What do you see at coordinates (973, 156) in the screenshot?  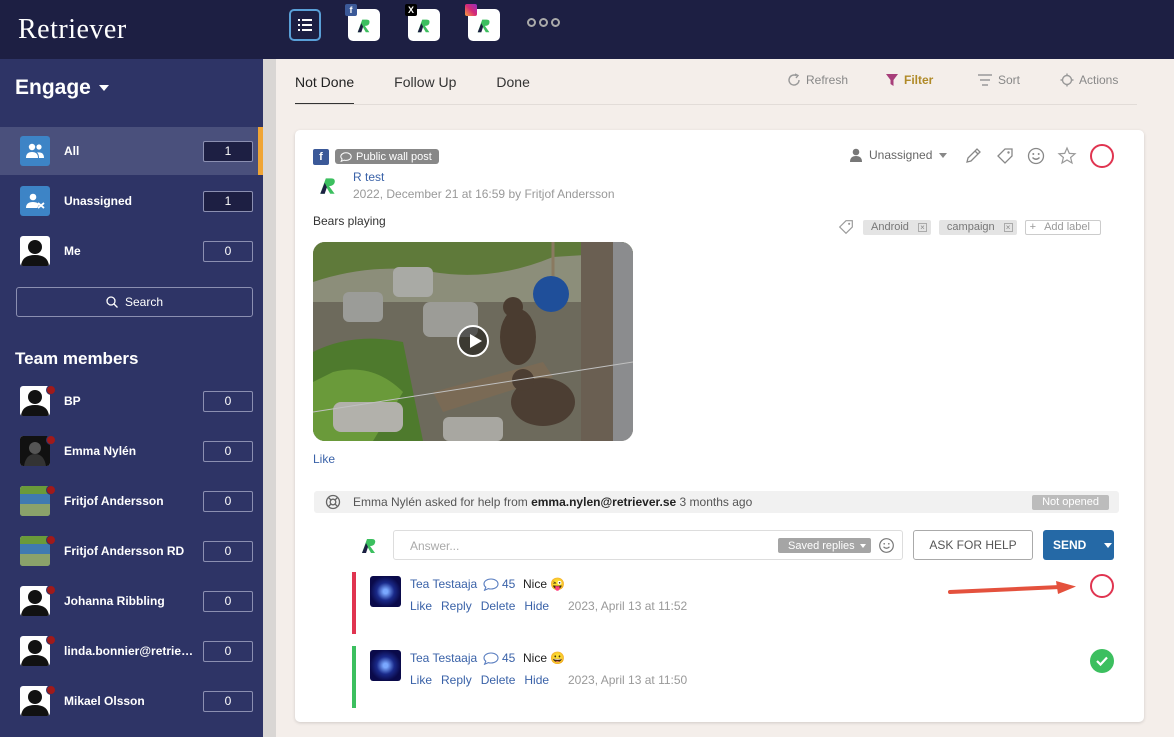 I see `pencil-icon` at bounding box center [973, 156].